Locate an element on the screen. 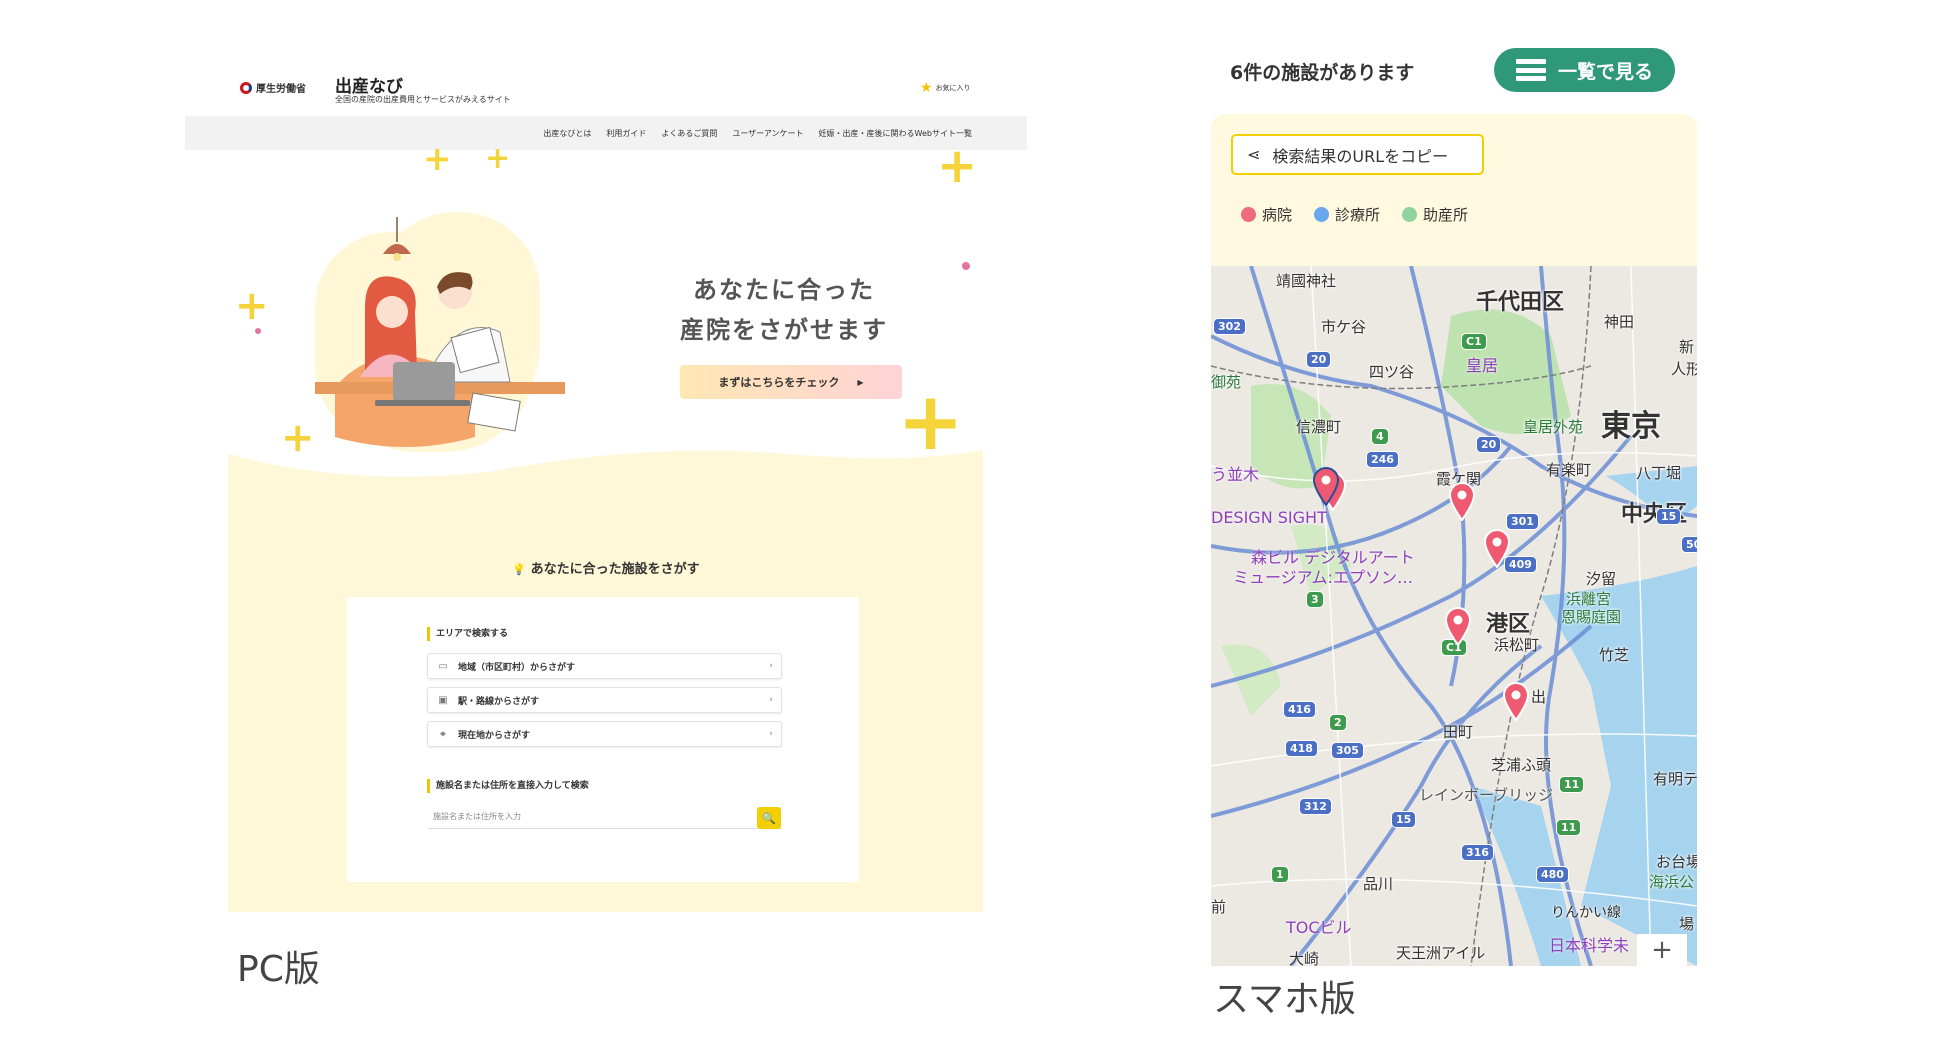 The width and height of the screenshot is (1950, 1060). map-label-shinagawa: 品川 is located at coordinates (1378, 884).